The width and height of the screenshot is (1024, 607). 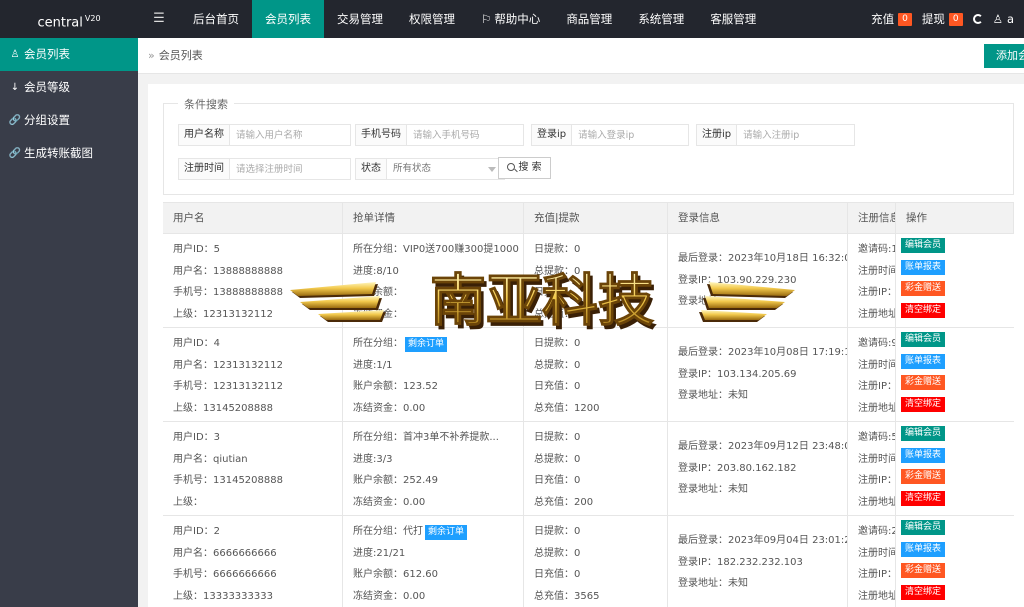 What do you see at coordinates (876, 343) in the screenshot?
I see `cell-line: 邀请码:9607` at bounding box center [876, 343].